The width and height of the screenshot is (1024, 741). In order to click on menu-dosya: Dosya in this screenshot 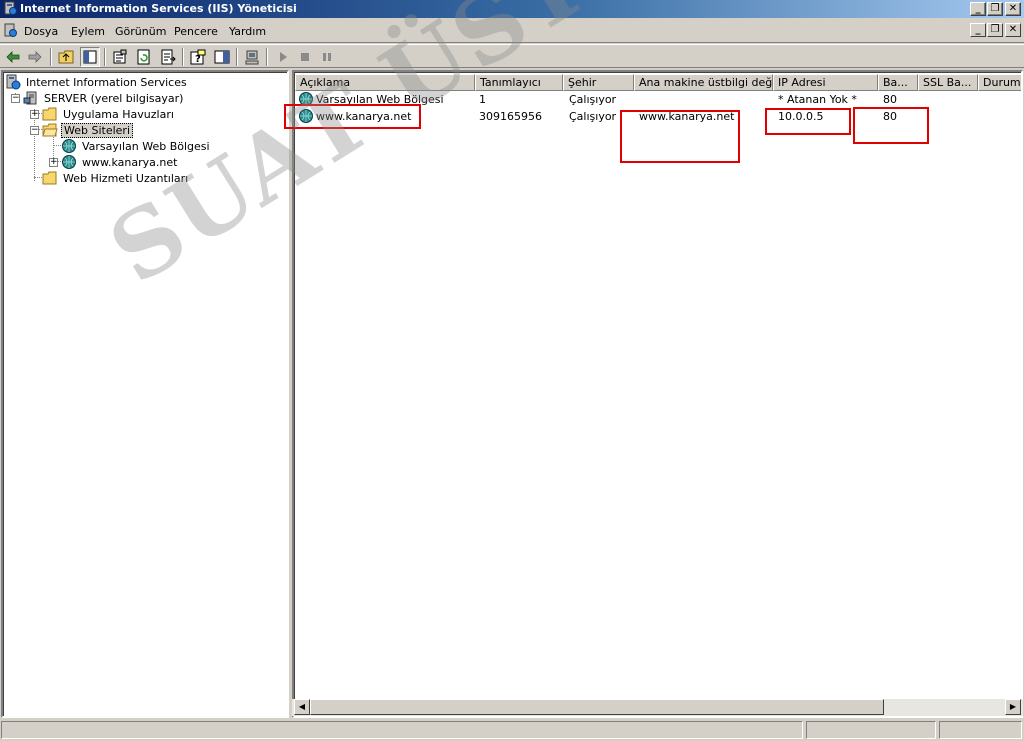, I will do `click(41, 31)`.